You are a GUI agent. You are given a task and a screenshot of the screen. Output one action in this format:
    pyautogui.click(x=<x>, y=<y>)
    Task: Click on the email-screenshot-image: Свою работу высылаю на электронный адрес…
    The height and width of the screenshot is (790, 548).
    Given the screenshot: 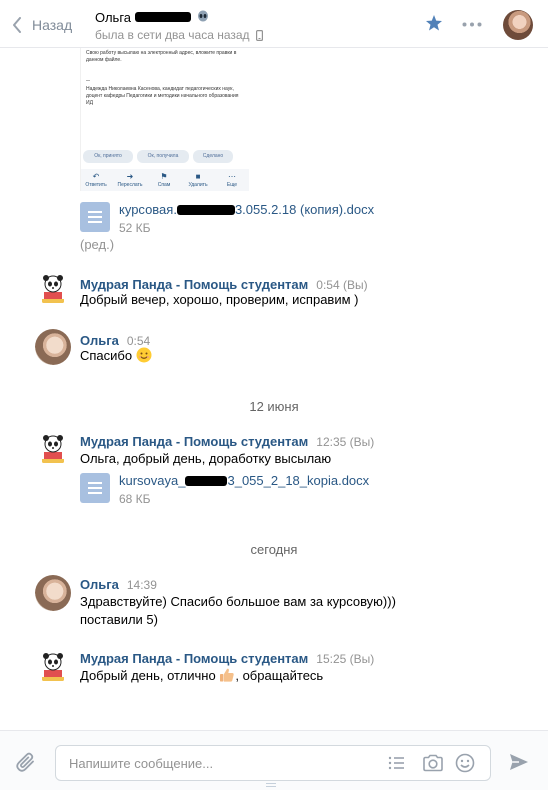 What is the action you would take?
    pyautogui.click(x=164, y=119)
    